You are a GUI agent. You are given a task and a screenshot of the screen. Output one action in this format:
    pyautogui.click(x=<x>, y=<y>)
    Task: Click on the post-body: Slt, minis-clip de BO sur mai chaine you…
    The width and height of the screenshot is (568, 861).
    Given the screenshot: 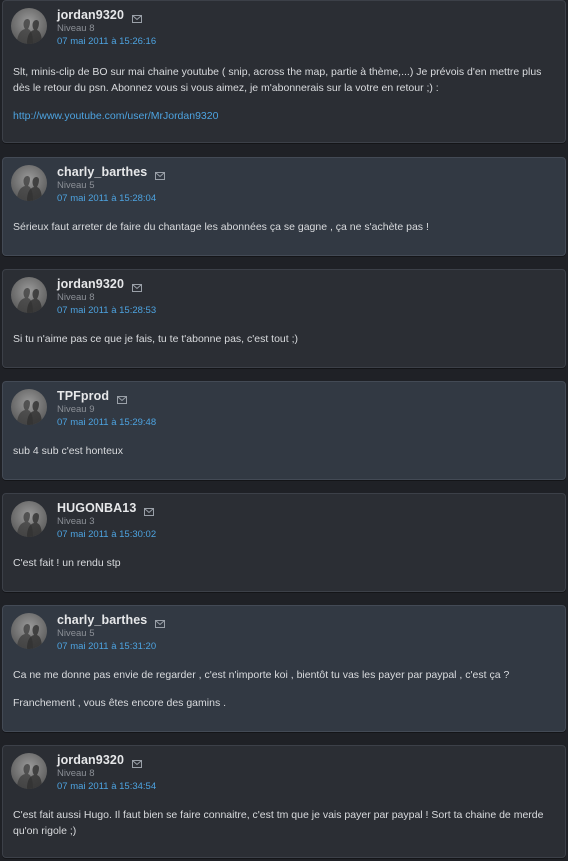 What is the action you would take?
    pyautogui.click(x=283, y=94)
    